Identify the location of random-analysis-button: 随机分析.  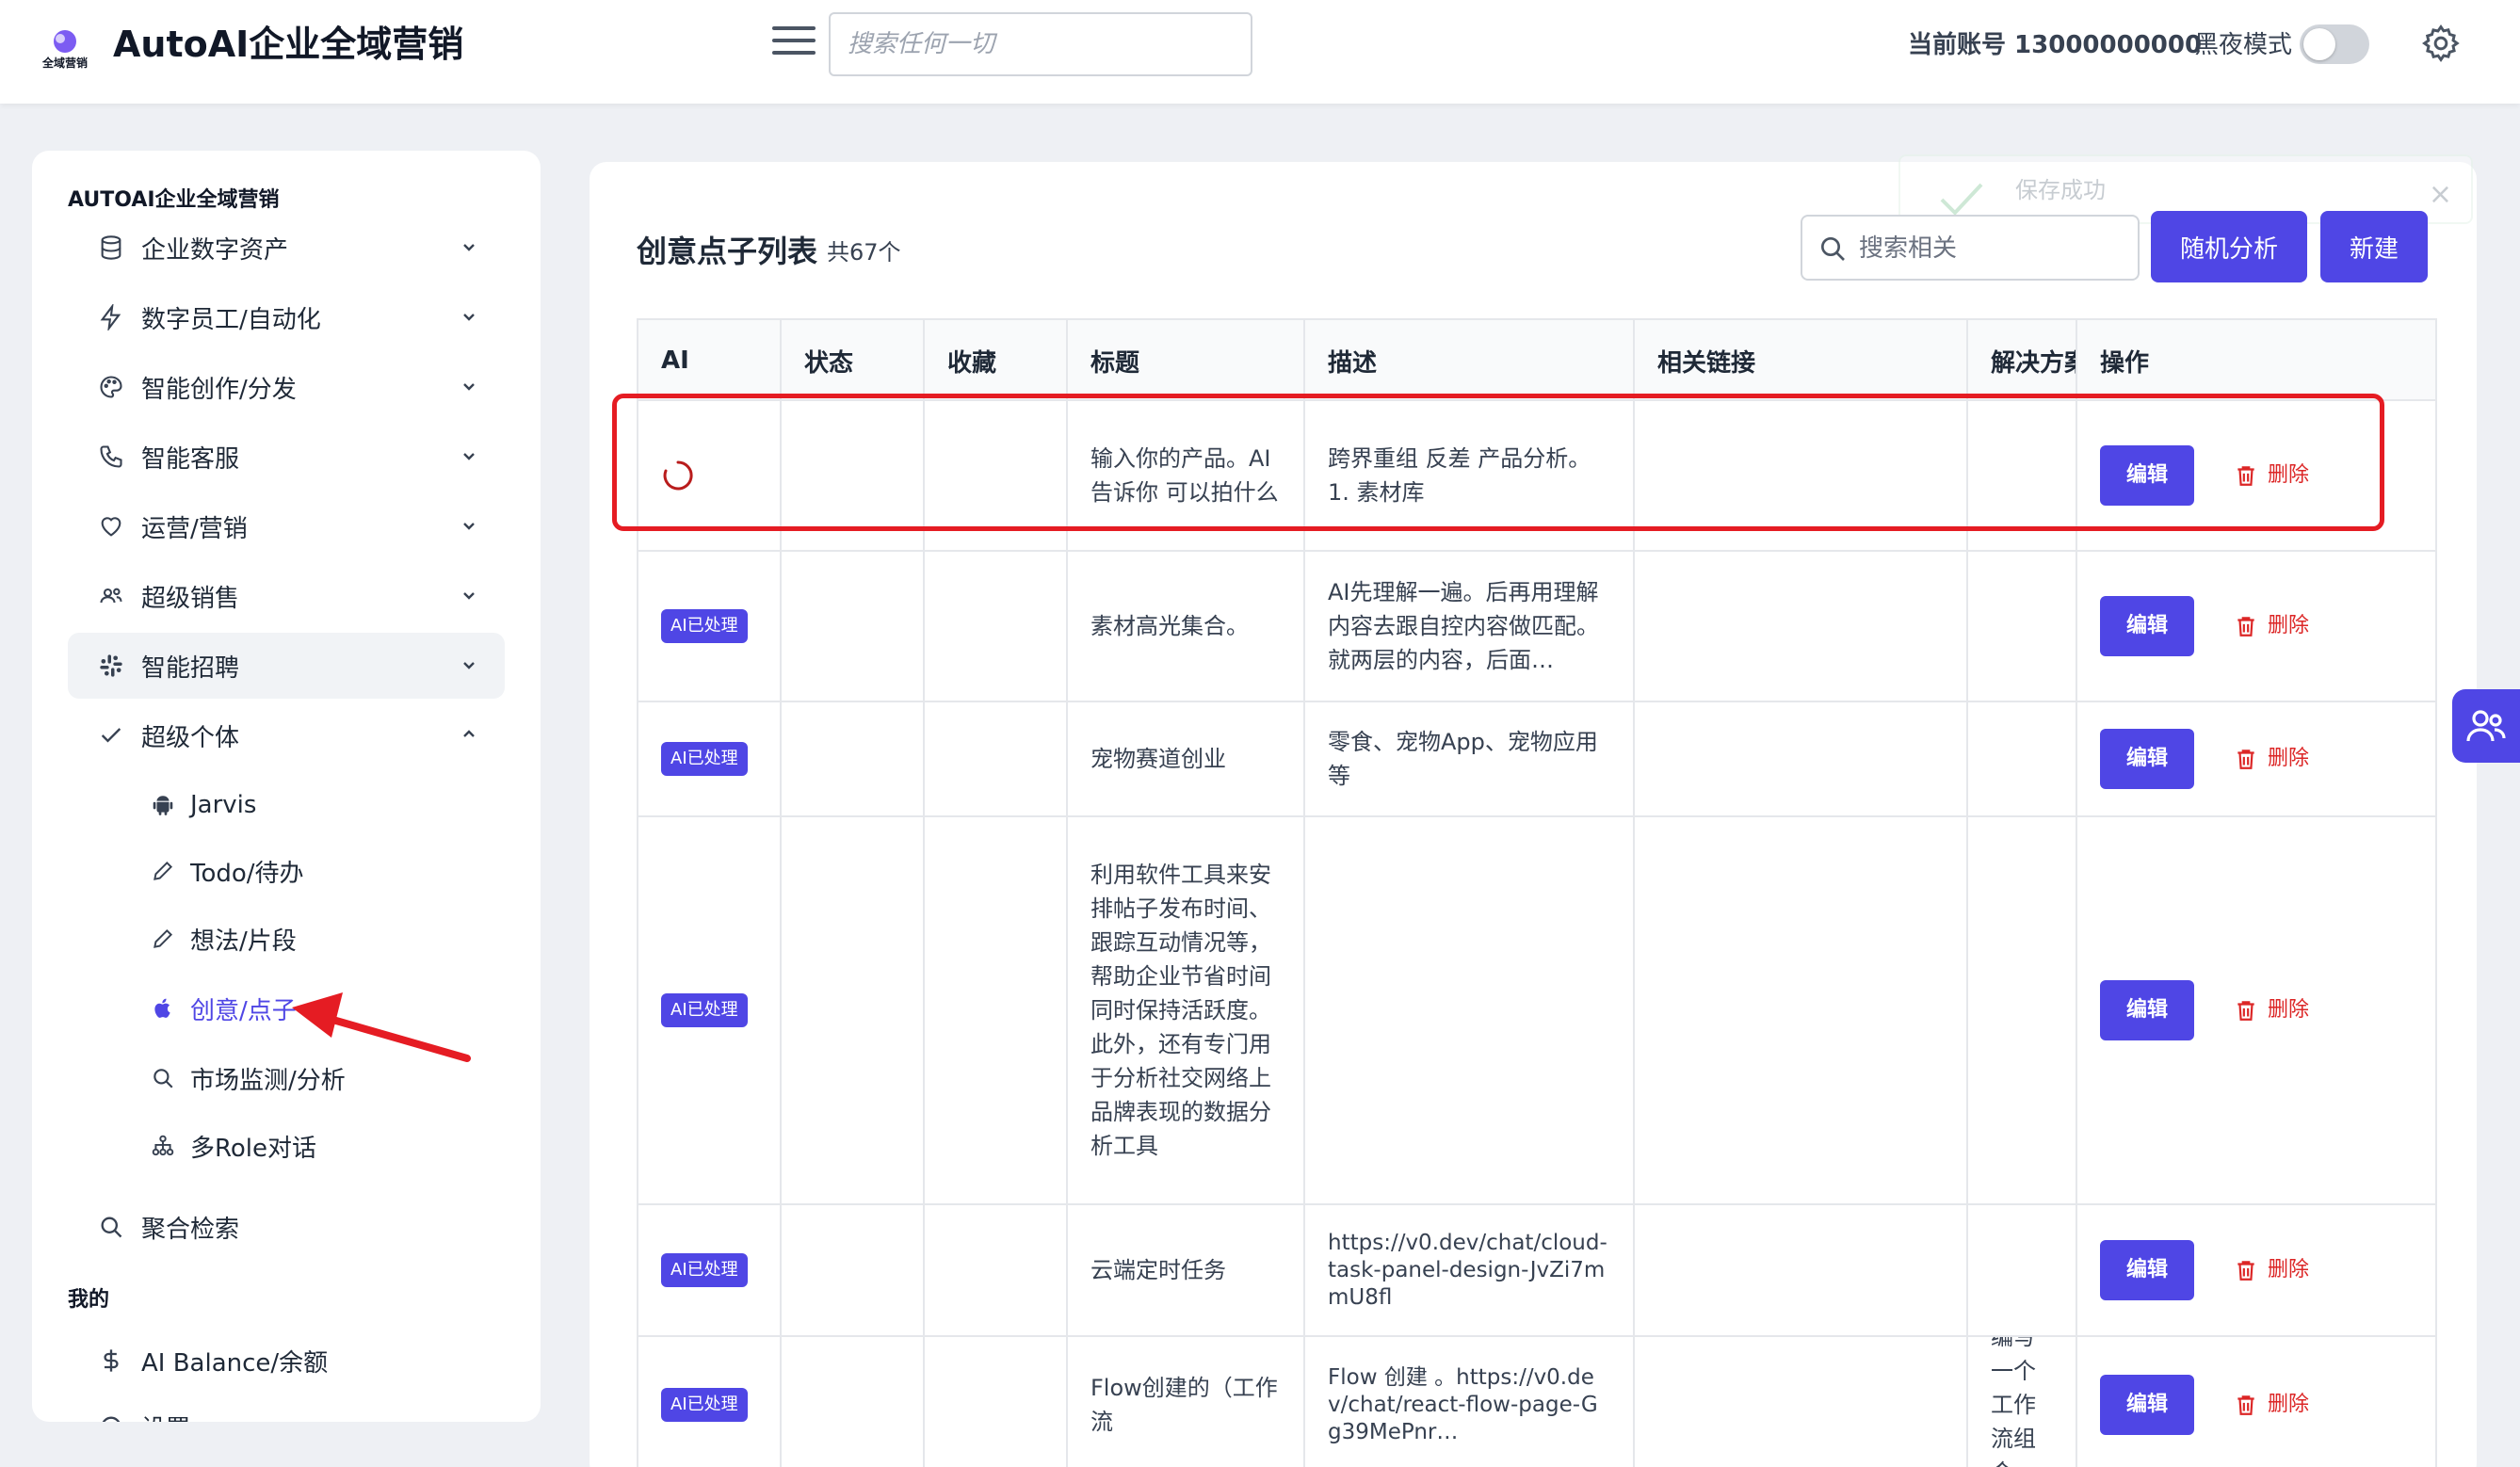
(2229, 247).